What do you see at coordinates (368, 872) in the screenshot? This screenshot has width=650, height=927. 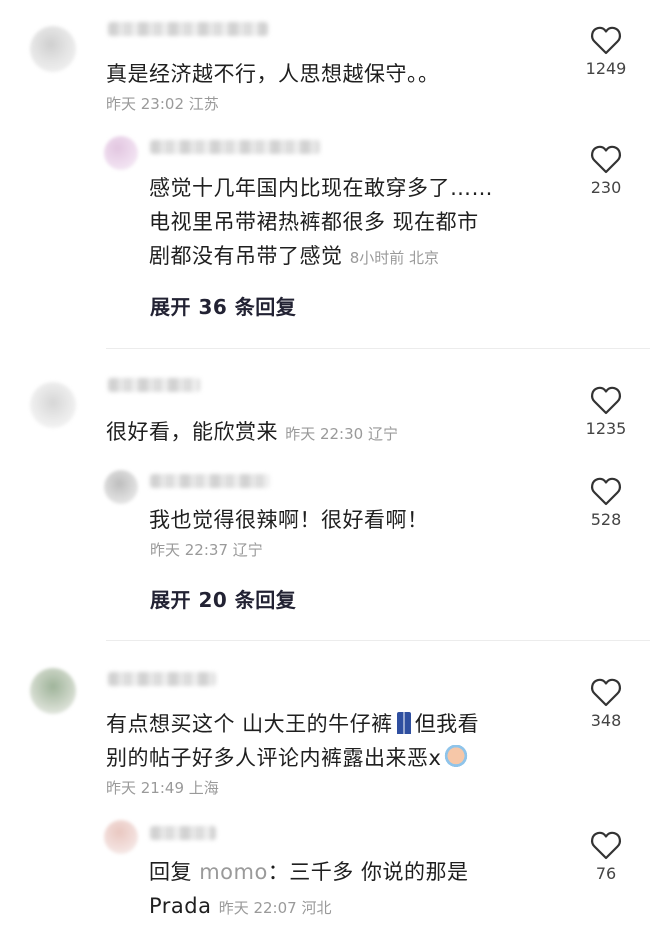 I see `reply-text: ：三千多 你说的那是` at bounding box center [368, 872].